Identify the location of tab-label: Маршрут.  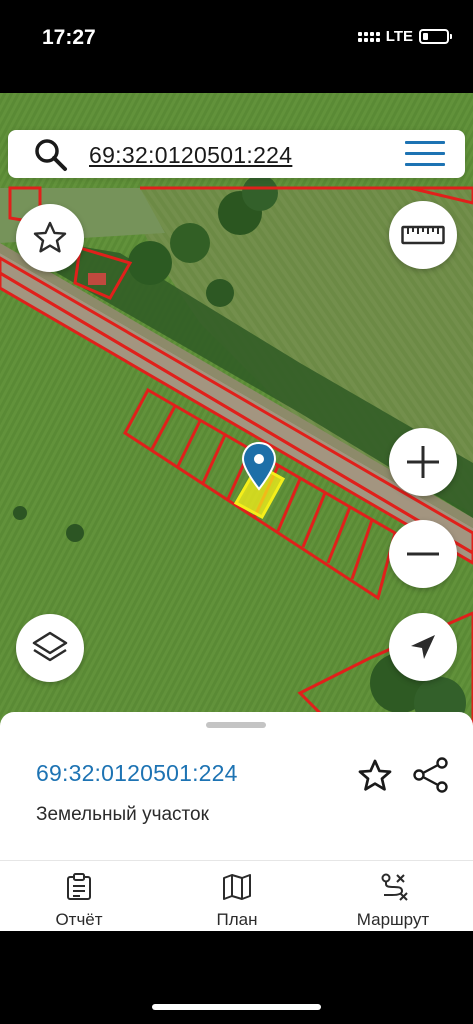
(393, 919).